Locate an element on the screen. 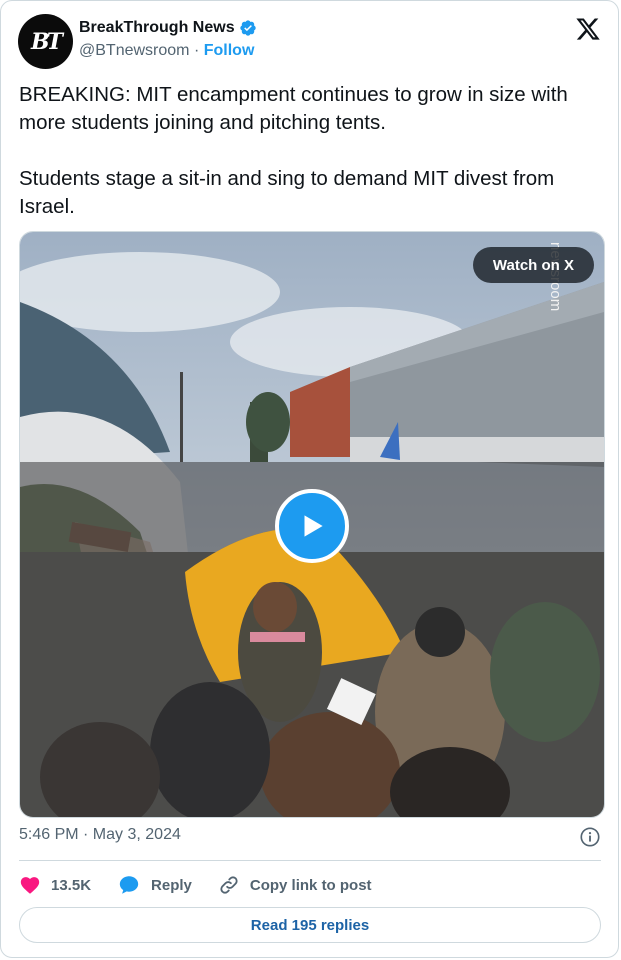 The height and width of the screenshot is (960, 621). avatar: BT is located at coordinates (45, 41).